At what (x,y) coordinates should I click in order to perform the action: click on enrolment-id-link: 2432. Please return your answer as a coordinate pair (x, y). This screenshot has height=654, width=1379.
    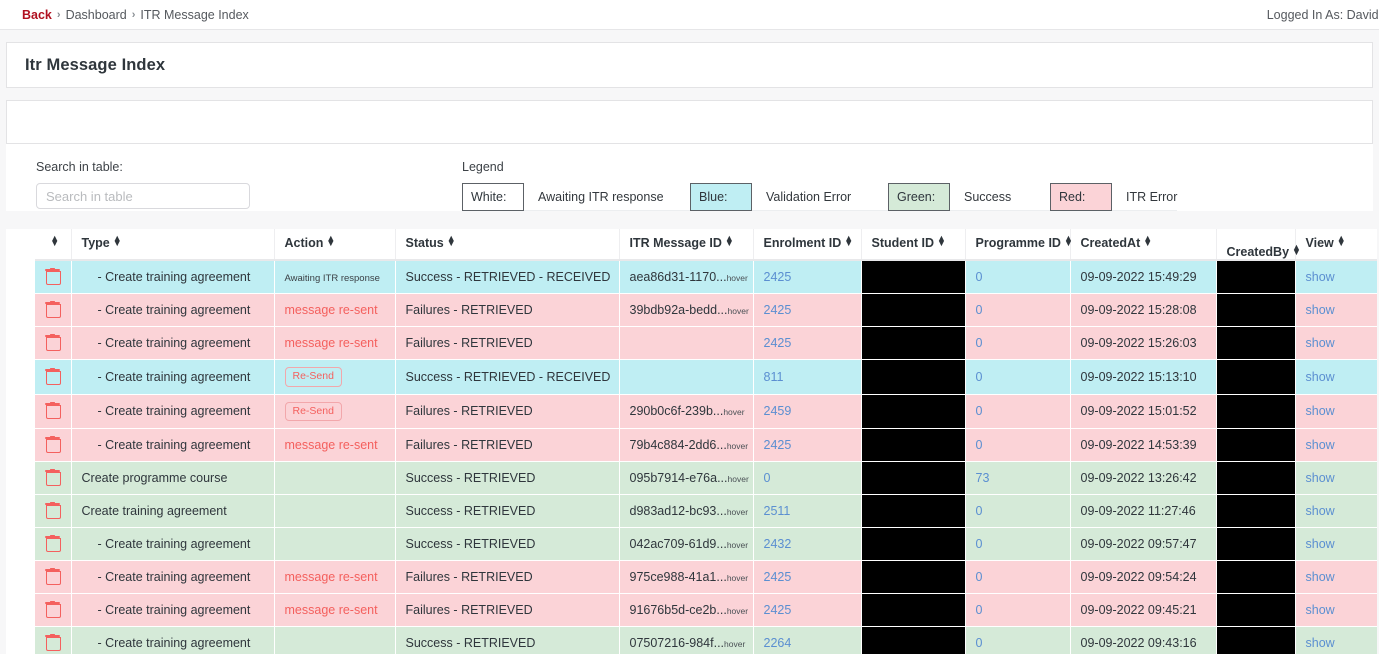
    Looking at the image, I should click on (778, 544).